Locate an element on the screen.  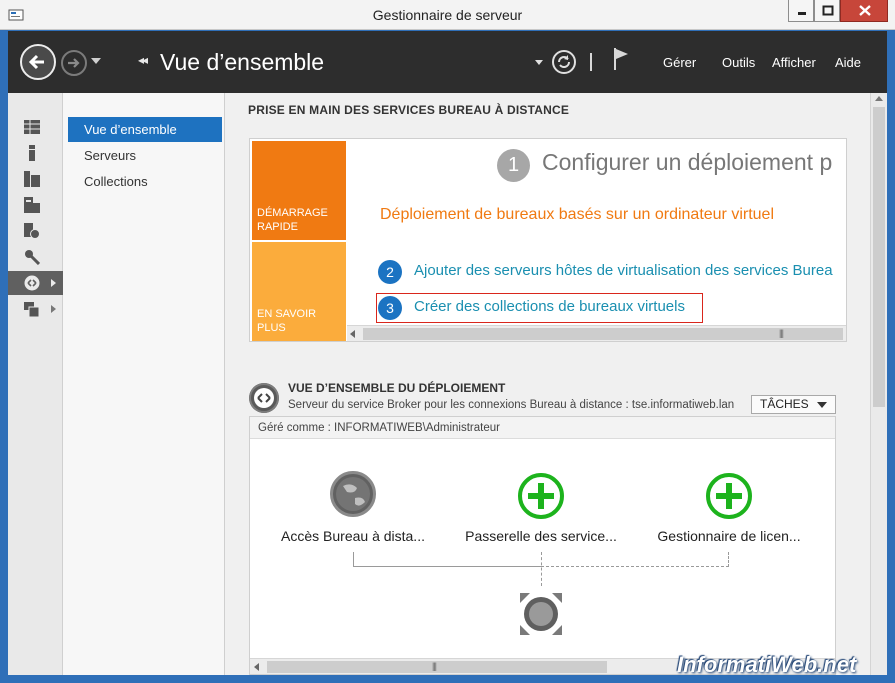
breadcrumb-arrows-icon: ◂◂ is located at coordinates (143, 60).